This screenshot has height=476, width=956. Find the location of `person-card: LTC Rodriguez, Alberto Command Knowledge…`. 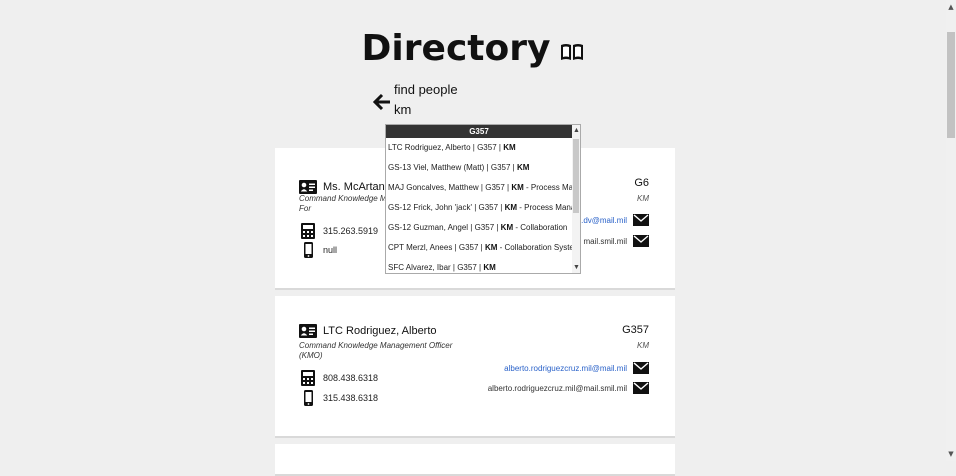

person-card: LTC Rodriguez, Alberto Command Knowledge… is located at coordinates (475, 367).